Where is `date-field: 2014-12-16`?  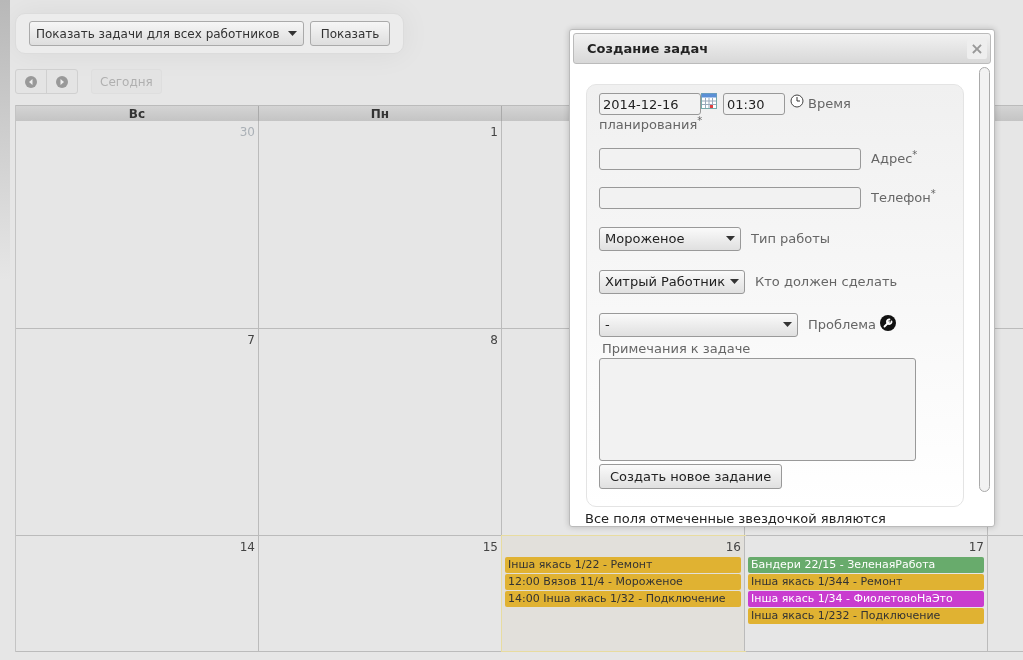
date-field: 2014-12-16 is located at coordinates (650, 104).